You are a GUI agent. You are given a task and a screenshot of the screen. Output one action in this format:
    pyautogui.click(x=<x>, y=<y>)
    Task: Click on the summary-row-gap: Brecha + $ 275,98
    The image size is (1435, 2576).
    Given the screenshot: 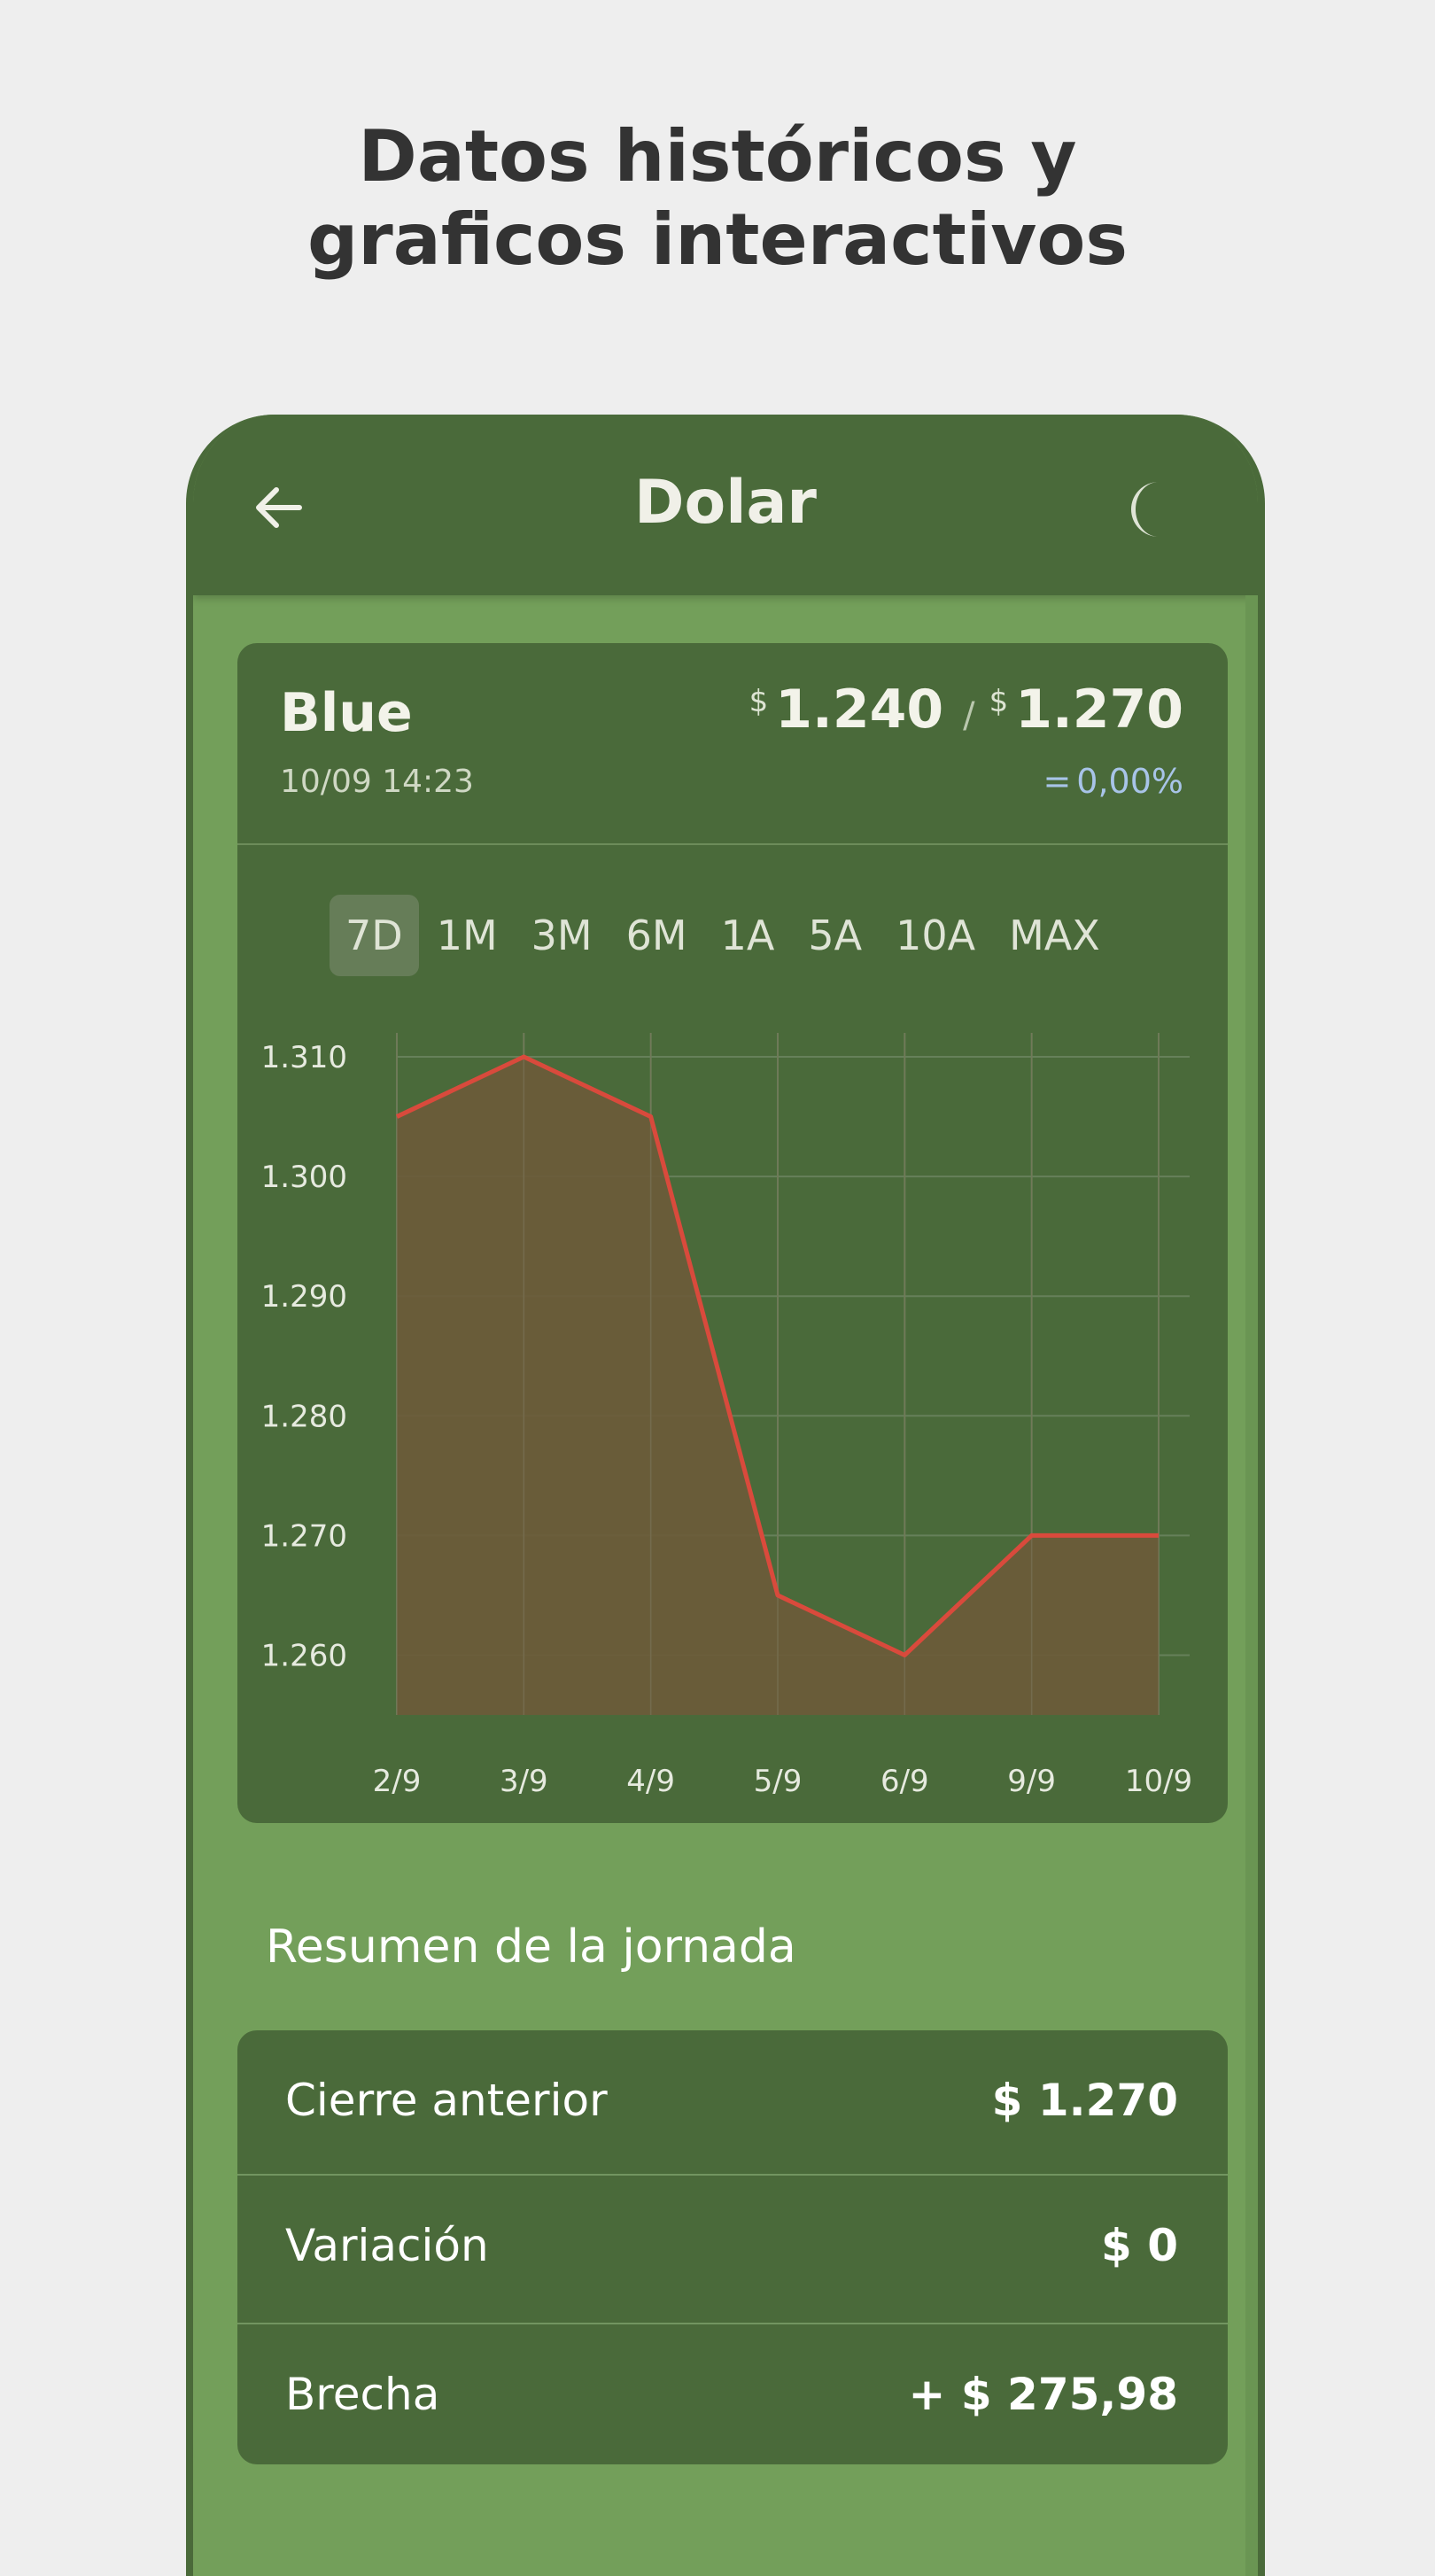 What is the action you would take?
    pyautogui.click(x=733, y=2395)
    